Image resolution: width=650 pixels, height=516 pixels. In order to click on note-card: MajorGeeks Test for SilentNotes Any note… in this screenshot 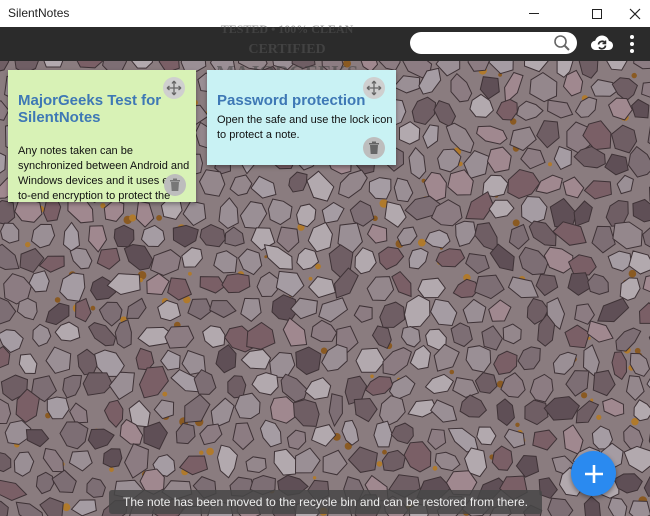, I will do `click(102, 136)`.